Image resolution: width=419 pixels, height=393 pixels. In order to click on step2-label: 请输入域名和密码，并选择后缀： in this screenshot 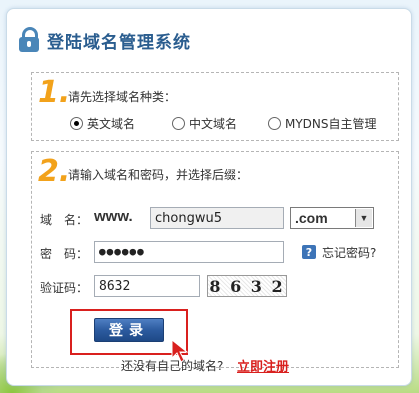, I will do `click(158, 175)`.